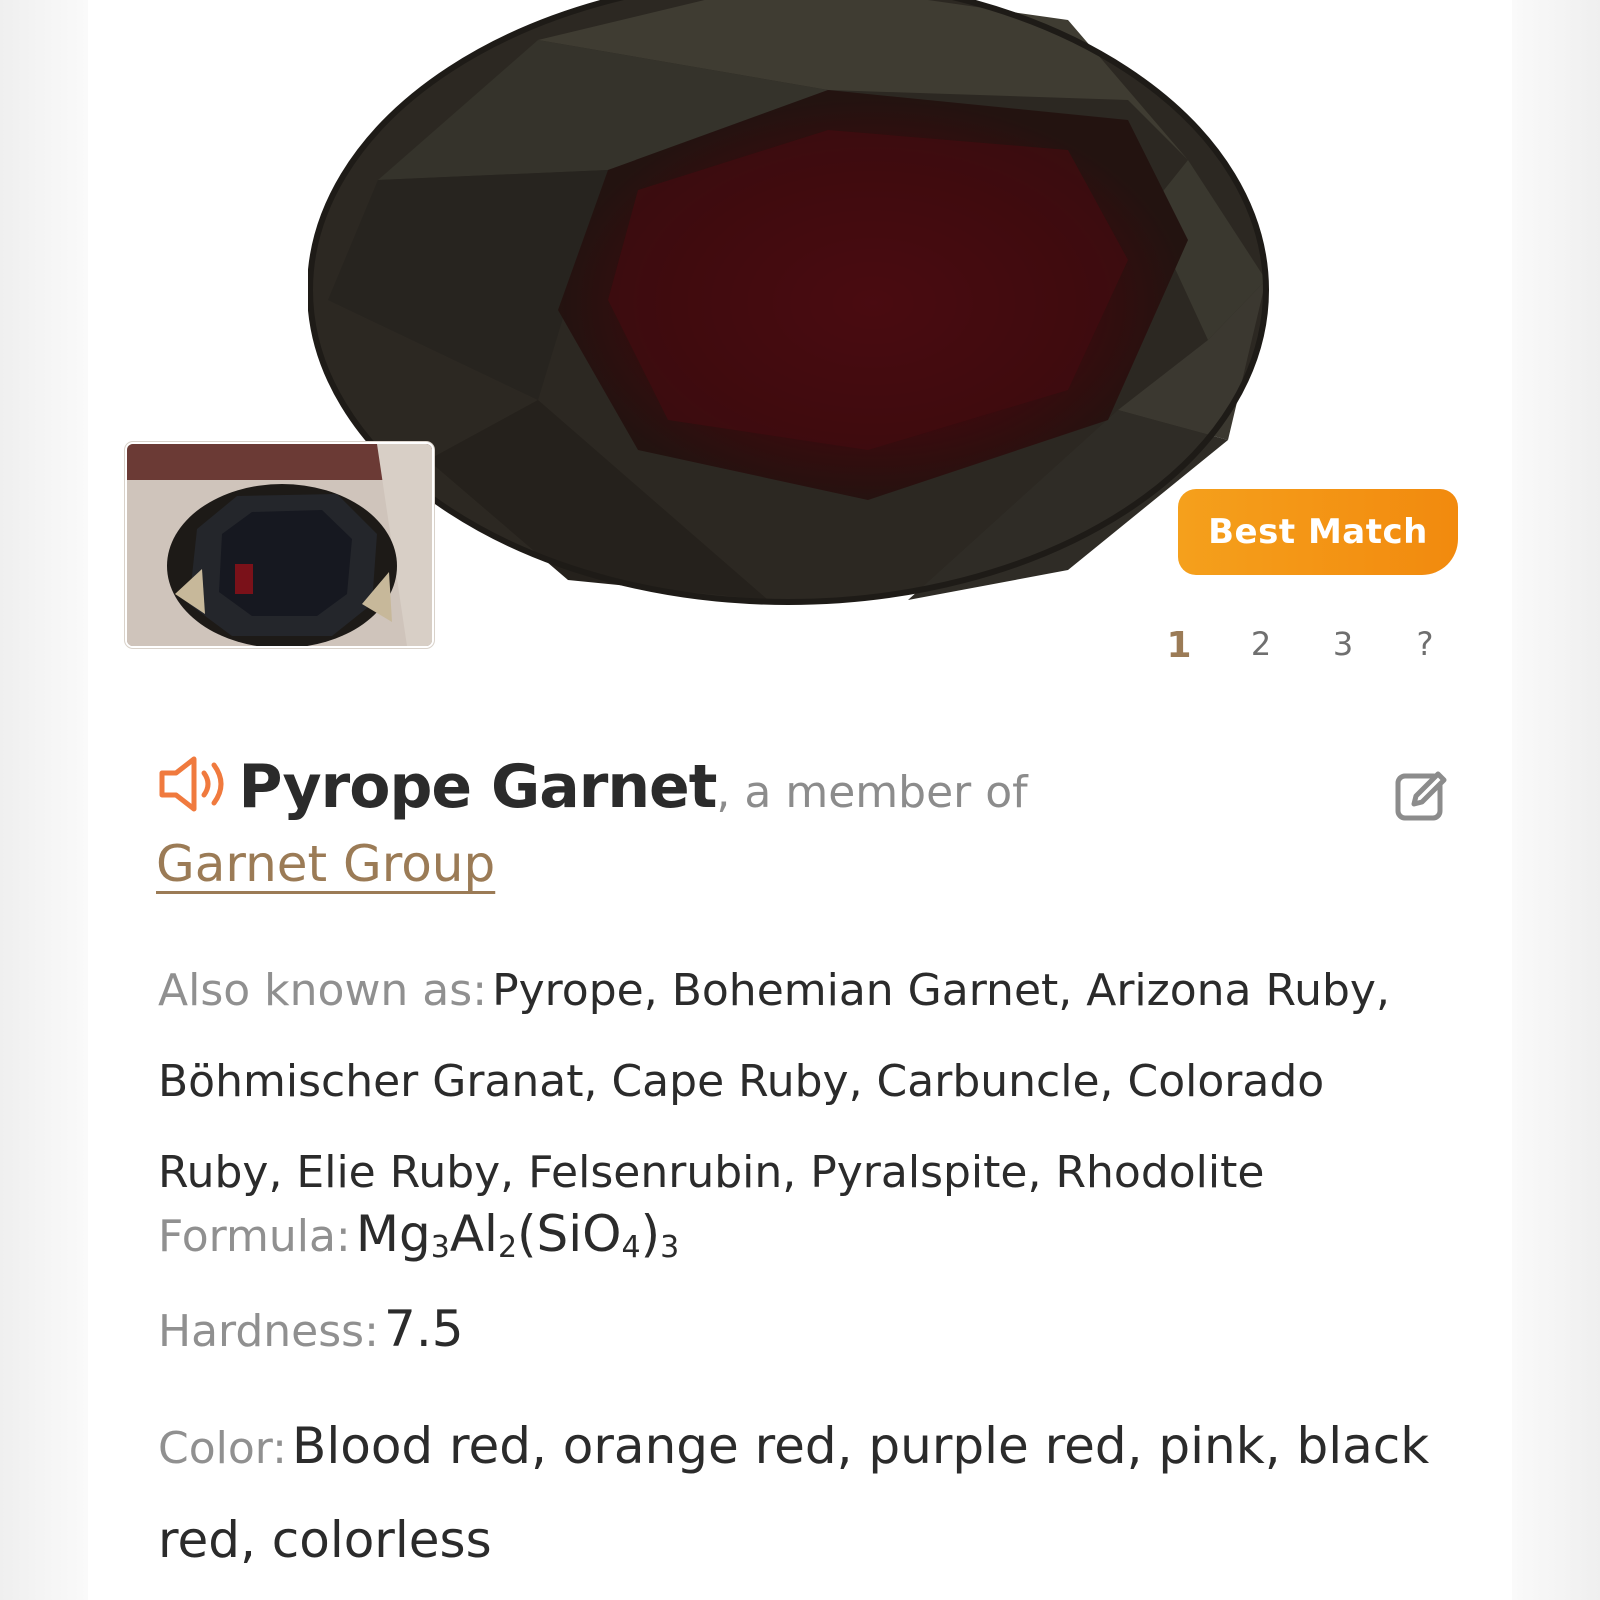  I want to click on formula-subscript: 4, so click(631, 1247).